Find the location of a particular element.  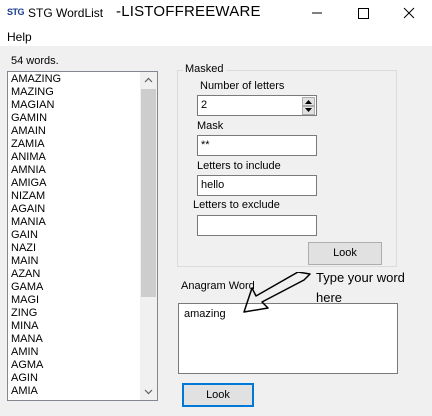

title-bar: STG STG WordList -LISTOFFREEWARE is located at coordinates (216, 13).